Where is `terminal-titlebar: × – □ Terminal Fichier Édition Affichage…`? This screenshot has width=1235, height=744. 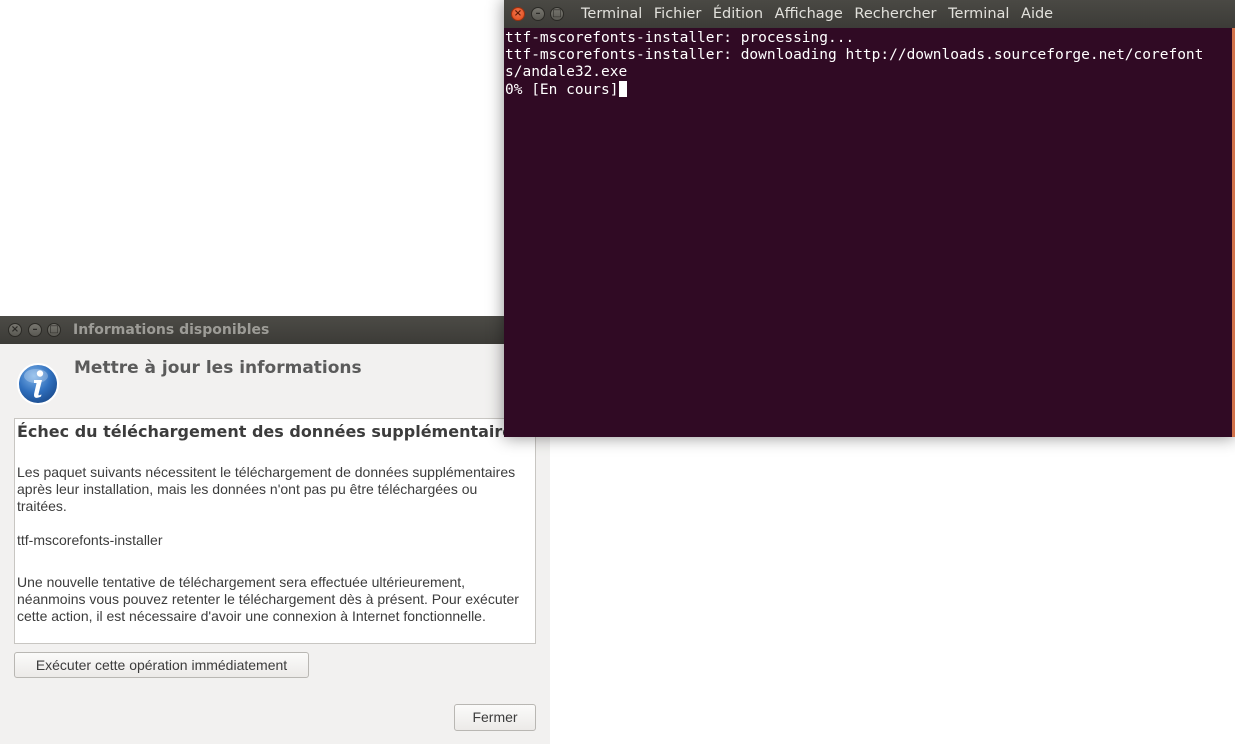
terminal-titlebar: × – □ Terminal Fichier Édition Affichage… is located at coordinates (869, 14).